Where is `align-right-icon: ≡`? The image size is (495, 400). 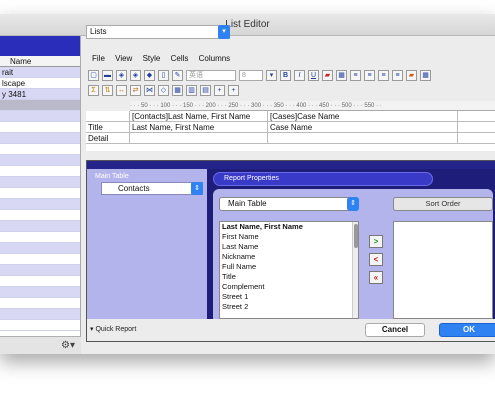
align-right-icon: ≡ is located at coordinates (383, 75).